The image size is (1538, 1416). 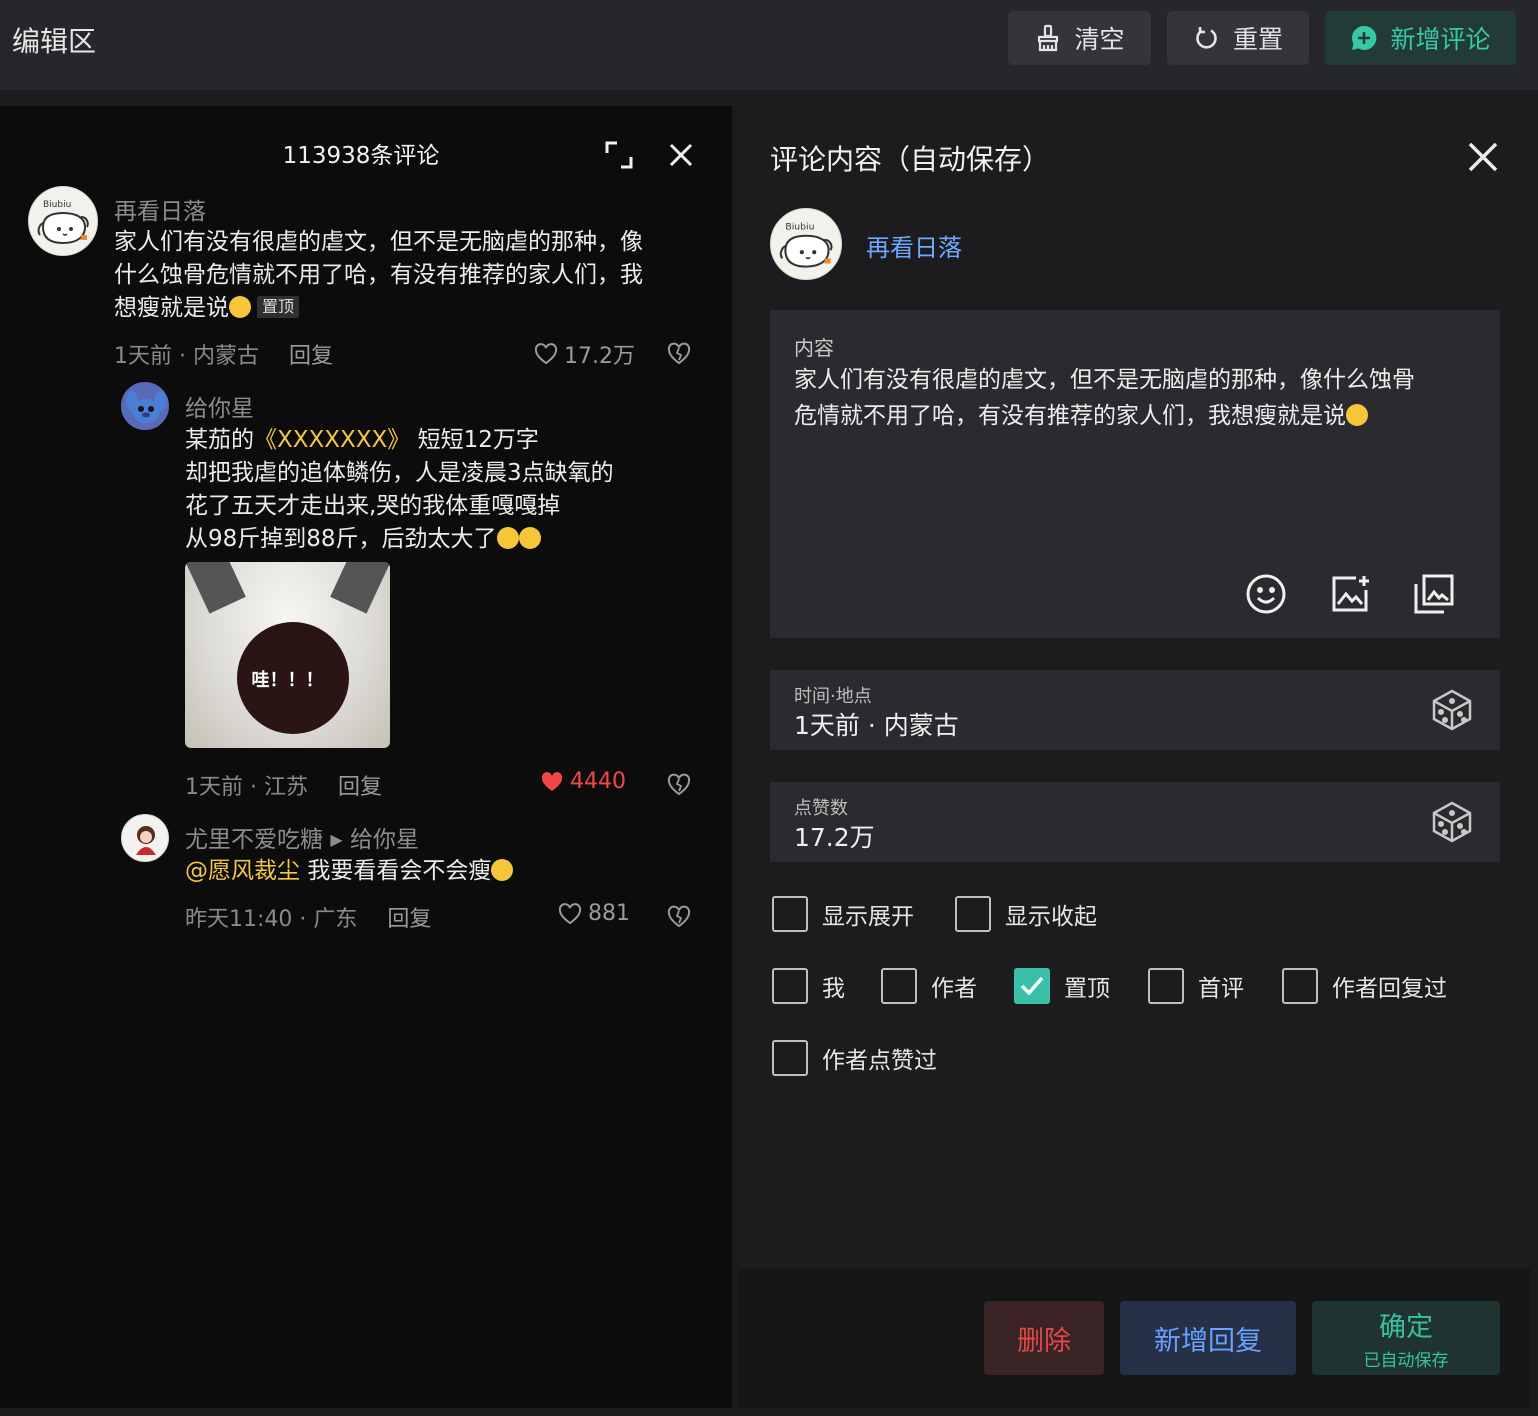 What do you see at coordinates (1257, 39) in the screenshot?
I see `reset-label: 重置` at bounding box center [1257, 39].